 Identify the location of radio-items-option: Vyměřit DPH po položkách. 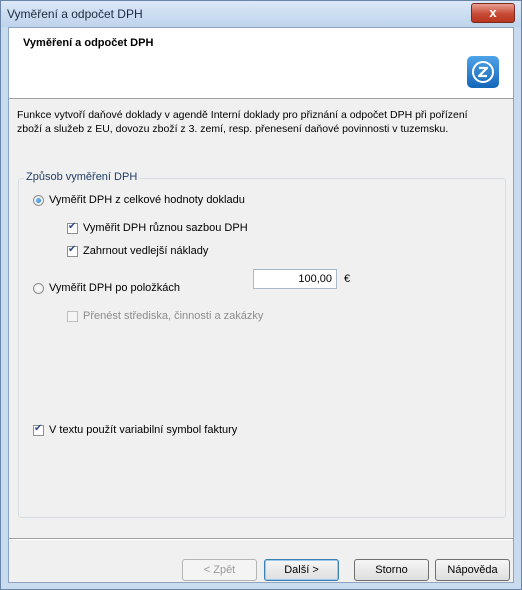
(106, 288).